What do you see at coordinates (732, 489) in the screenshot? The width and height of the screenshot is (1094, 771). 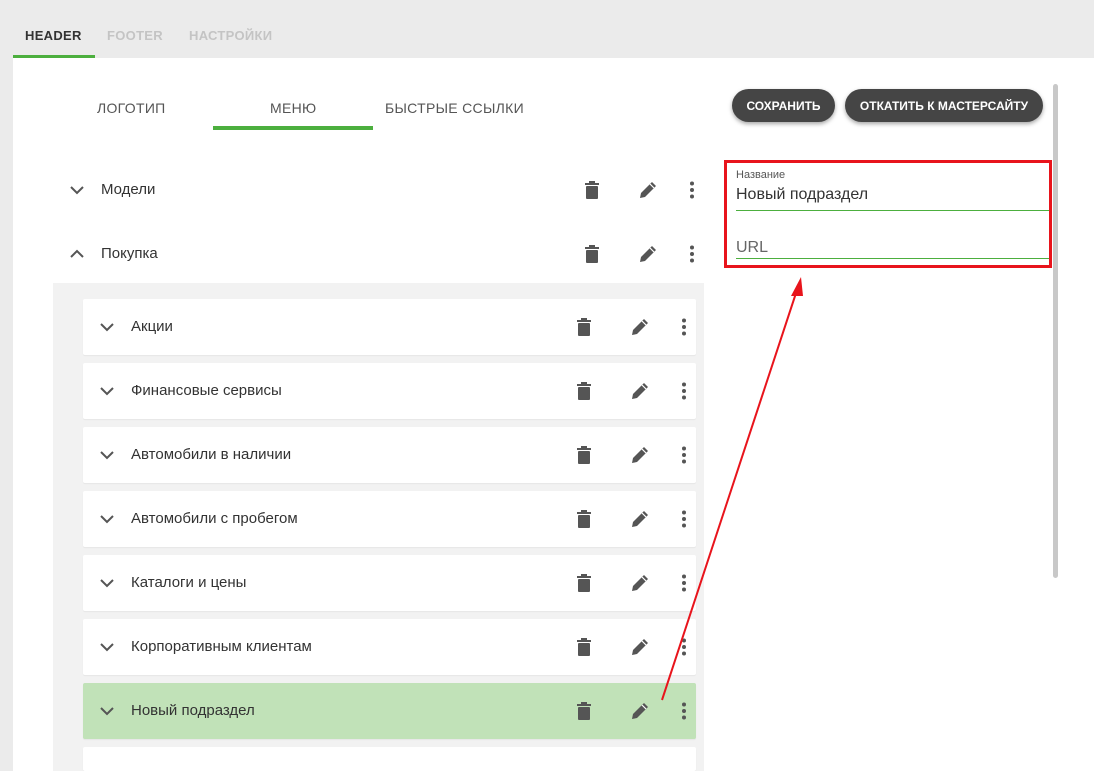 I see `annotation-arrow` at bounding box center [732, 489].